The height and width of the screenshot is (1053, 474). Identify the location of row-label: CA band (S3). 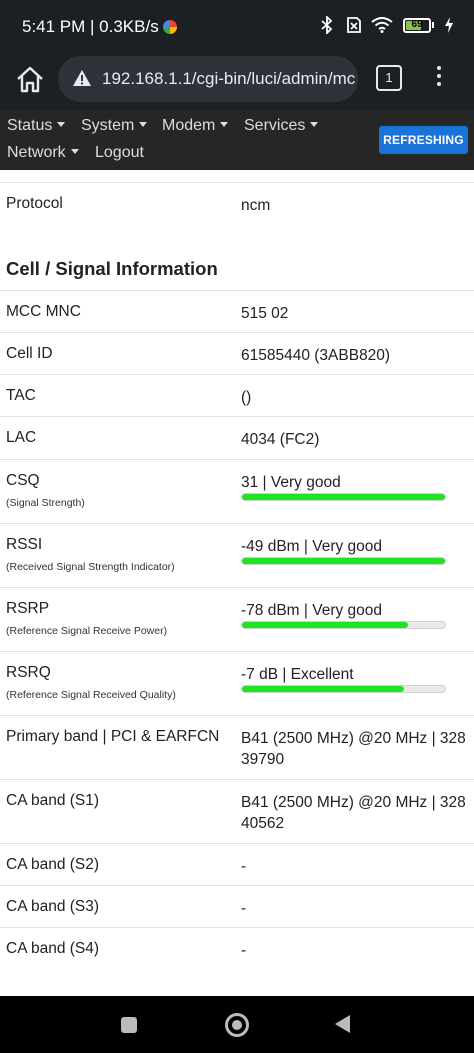
(53, 906).